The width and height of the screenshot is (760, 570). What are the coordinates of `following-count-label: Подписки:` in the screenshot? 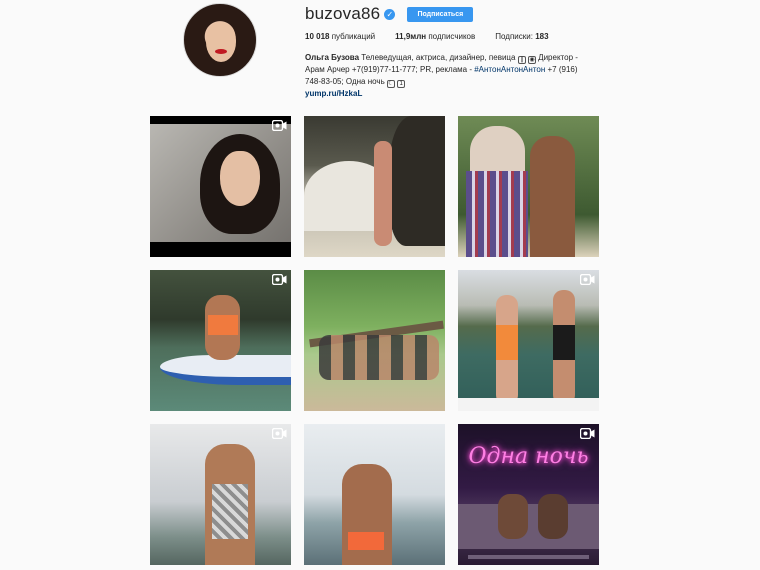 It's located at (514, 36).